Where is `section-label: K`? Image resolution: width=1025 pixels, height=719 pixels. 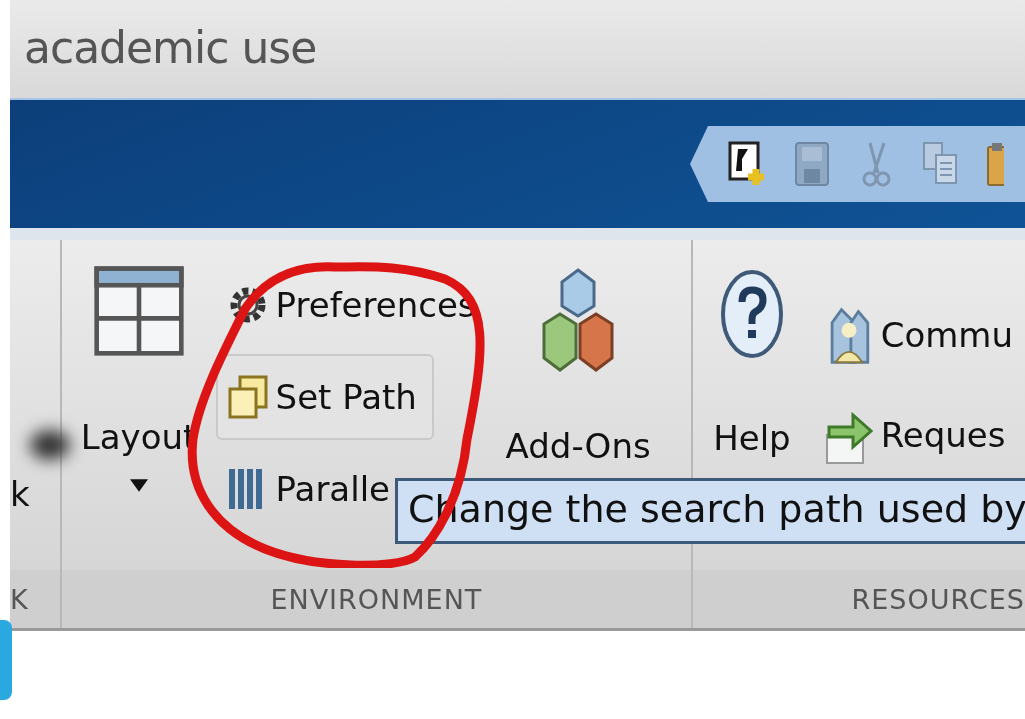
section-label: K is located at coordinates (35, 599).